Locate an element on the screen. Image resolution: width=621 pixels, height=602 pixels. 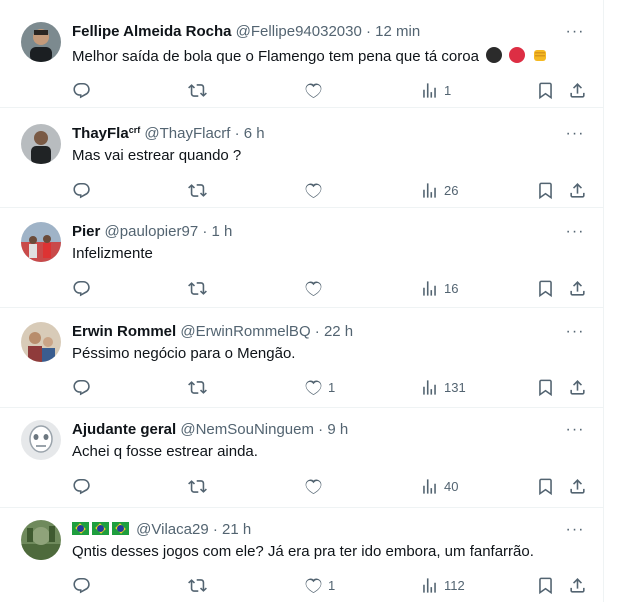
author-handle: @NemSouNinguem is located at coordinates (247, 429).